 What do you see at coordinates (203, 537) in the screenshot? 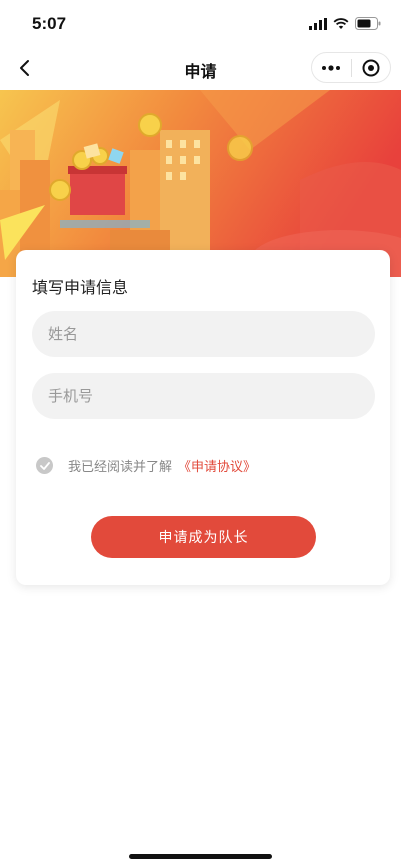
I see `apply-button: 申请成为队长` at bounding box center [203, 537].